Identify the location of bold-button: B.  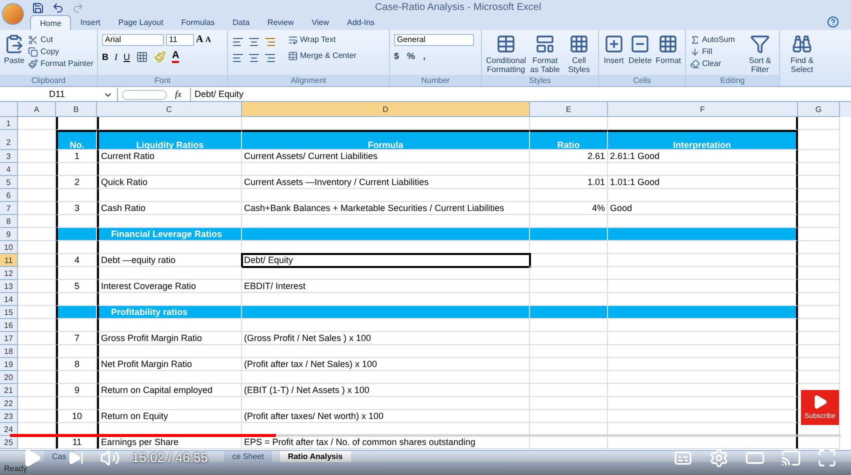
(105, 56).